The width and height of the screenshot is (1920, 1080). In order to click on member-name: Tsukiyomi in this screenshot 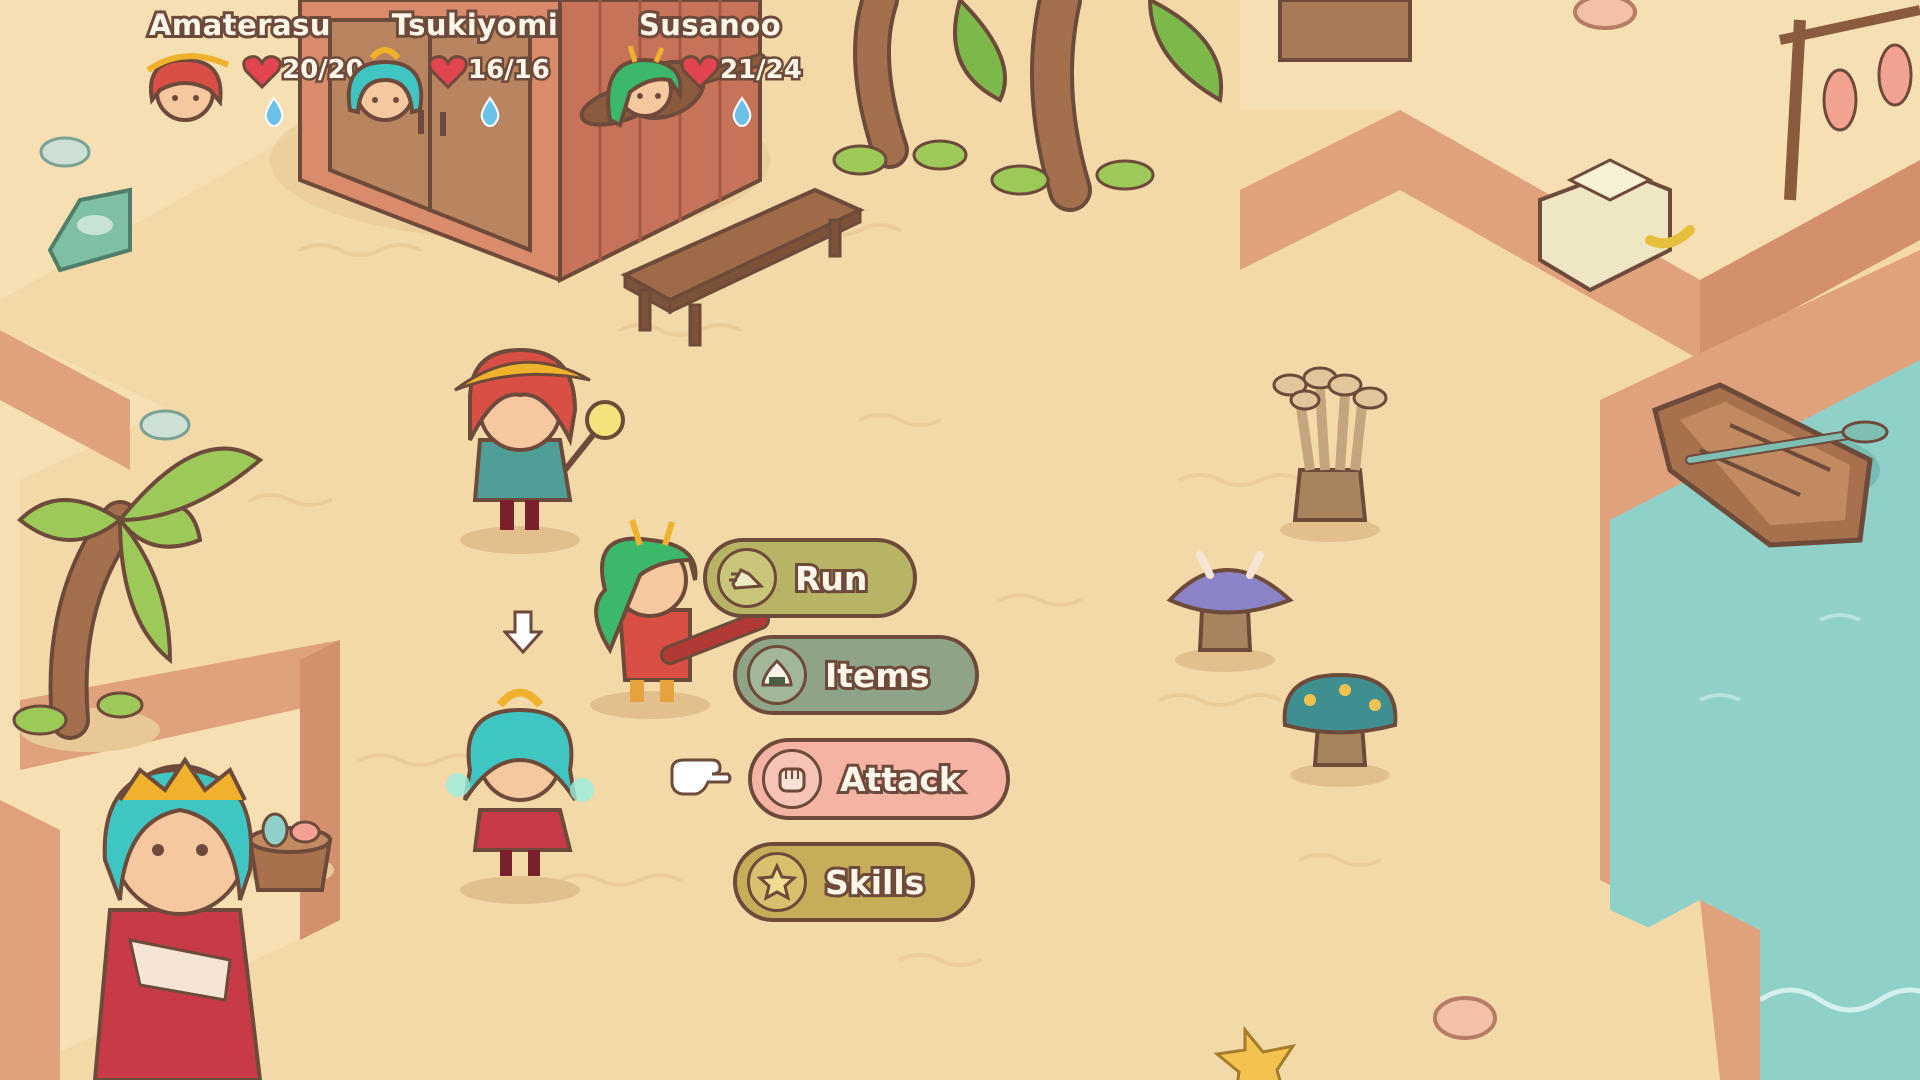, I will do `click(475, 25)`.